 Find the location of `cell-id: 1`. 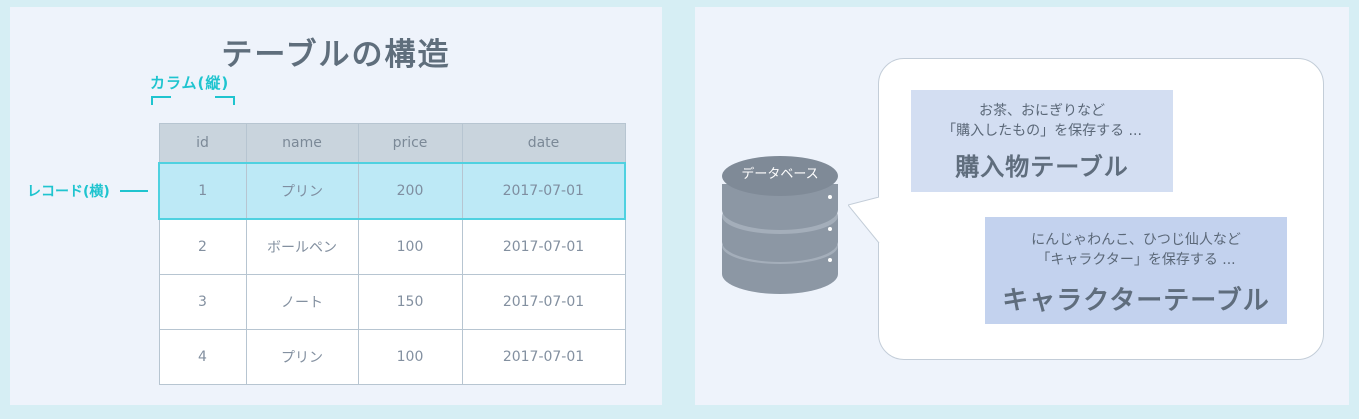

cell-id: 1 is located at coordinates (202, 191).